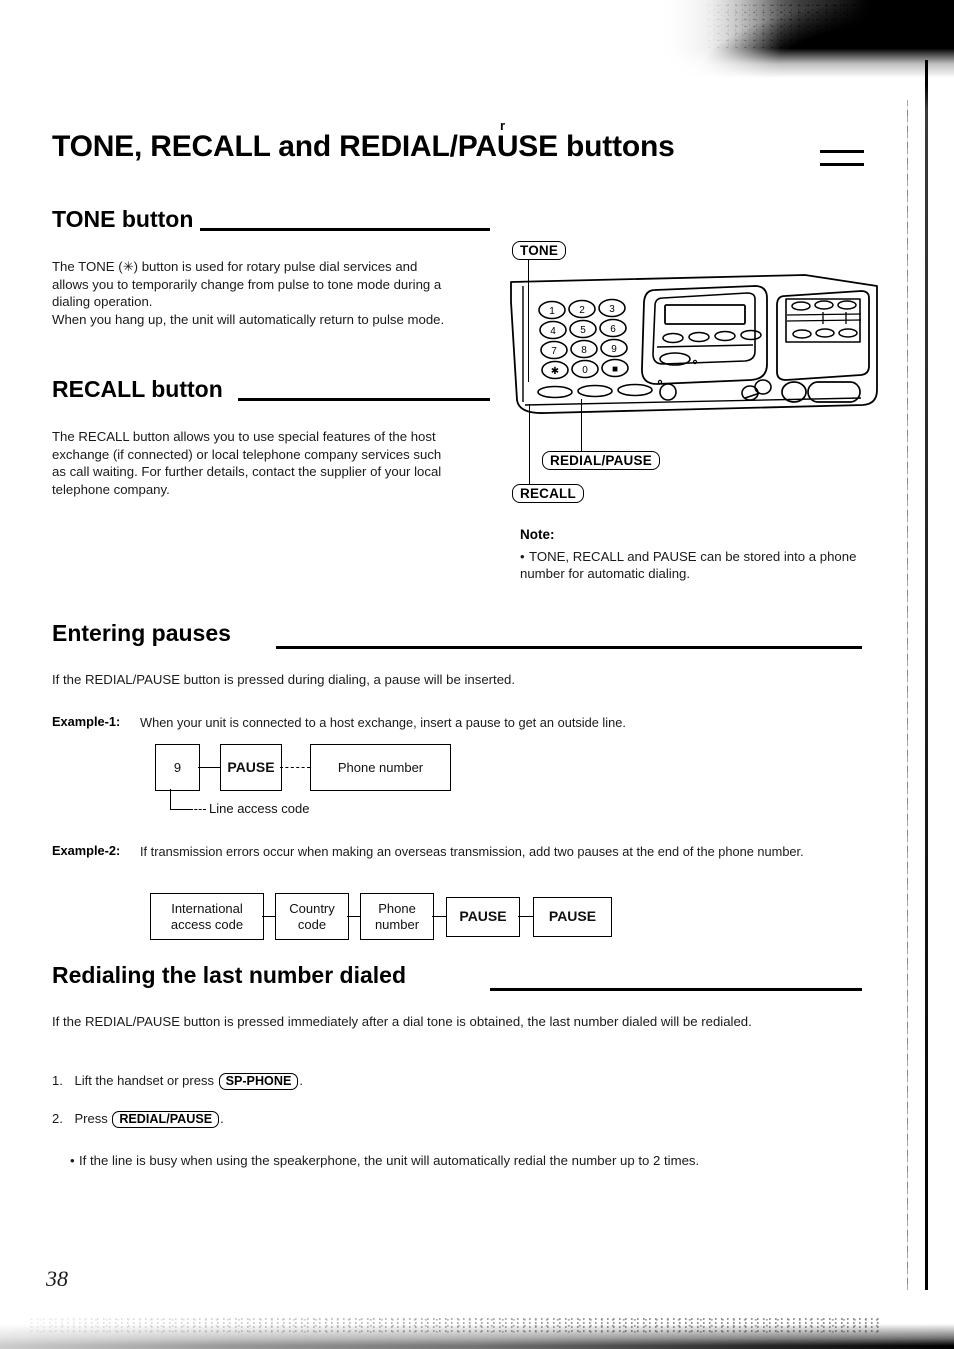 Image resolution: width=954 pixels, height=1349 pixels. Describe the element at coordinates (552, 311) in the screenshot. I see `svg-text: 1` at that location.